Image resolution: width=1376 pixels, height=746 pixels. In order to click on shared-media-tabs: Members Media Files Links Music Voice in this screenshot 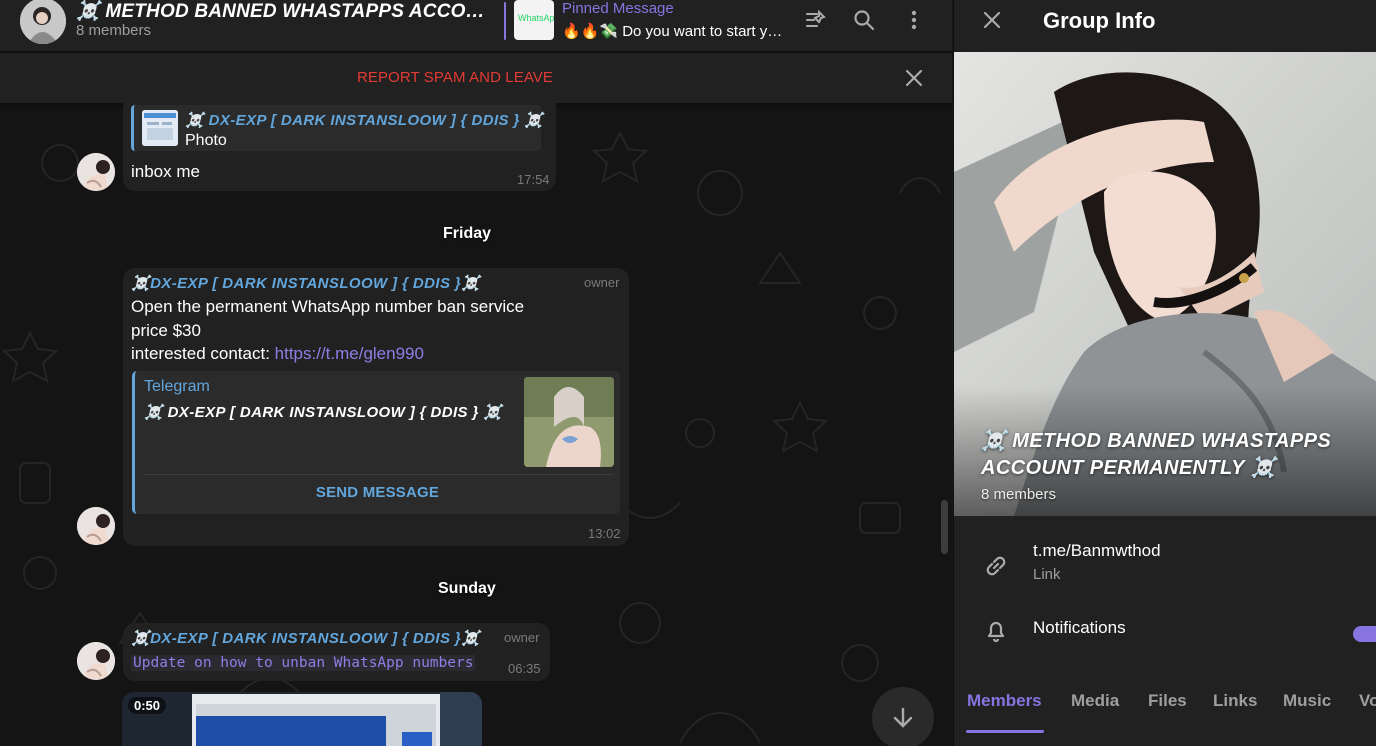, I will do `click(1165, 702)`.